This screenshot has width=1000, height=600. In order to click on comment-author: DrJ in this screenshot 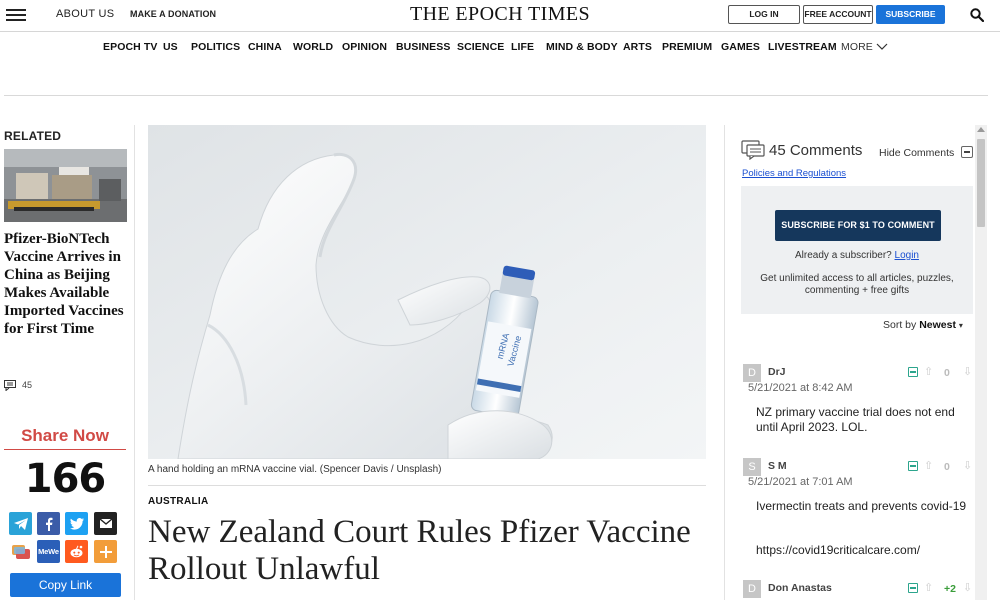, I will do `click(777, 372)`.